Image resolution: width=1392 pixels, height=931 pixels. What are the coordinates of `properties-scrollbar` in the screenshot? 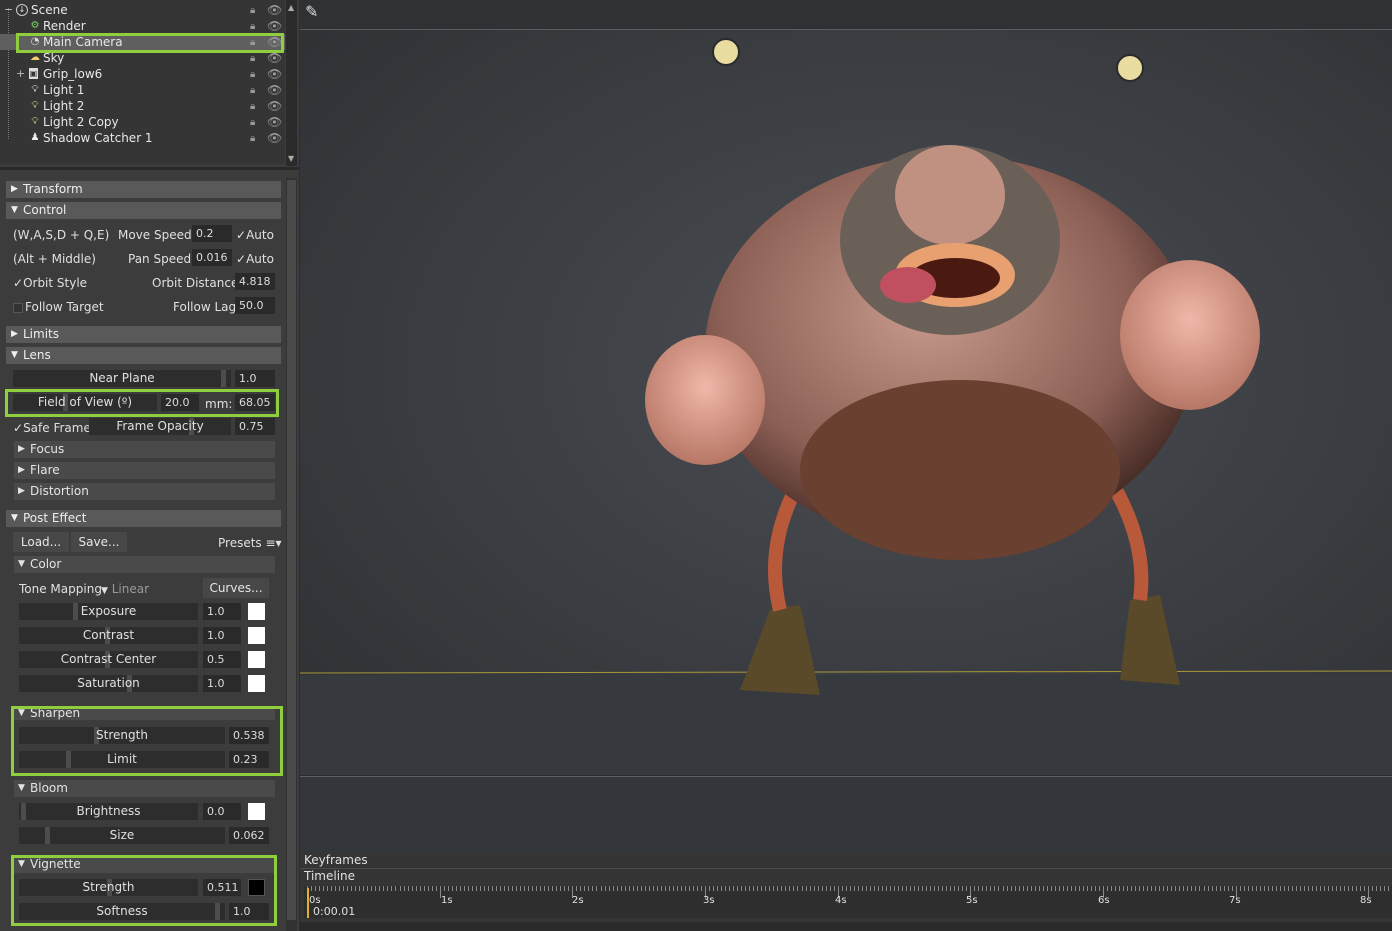 It's located at (291, 554).